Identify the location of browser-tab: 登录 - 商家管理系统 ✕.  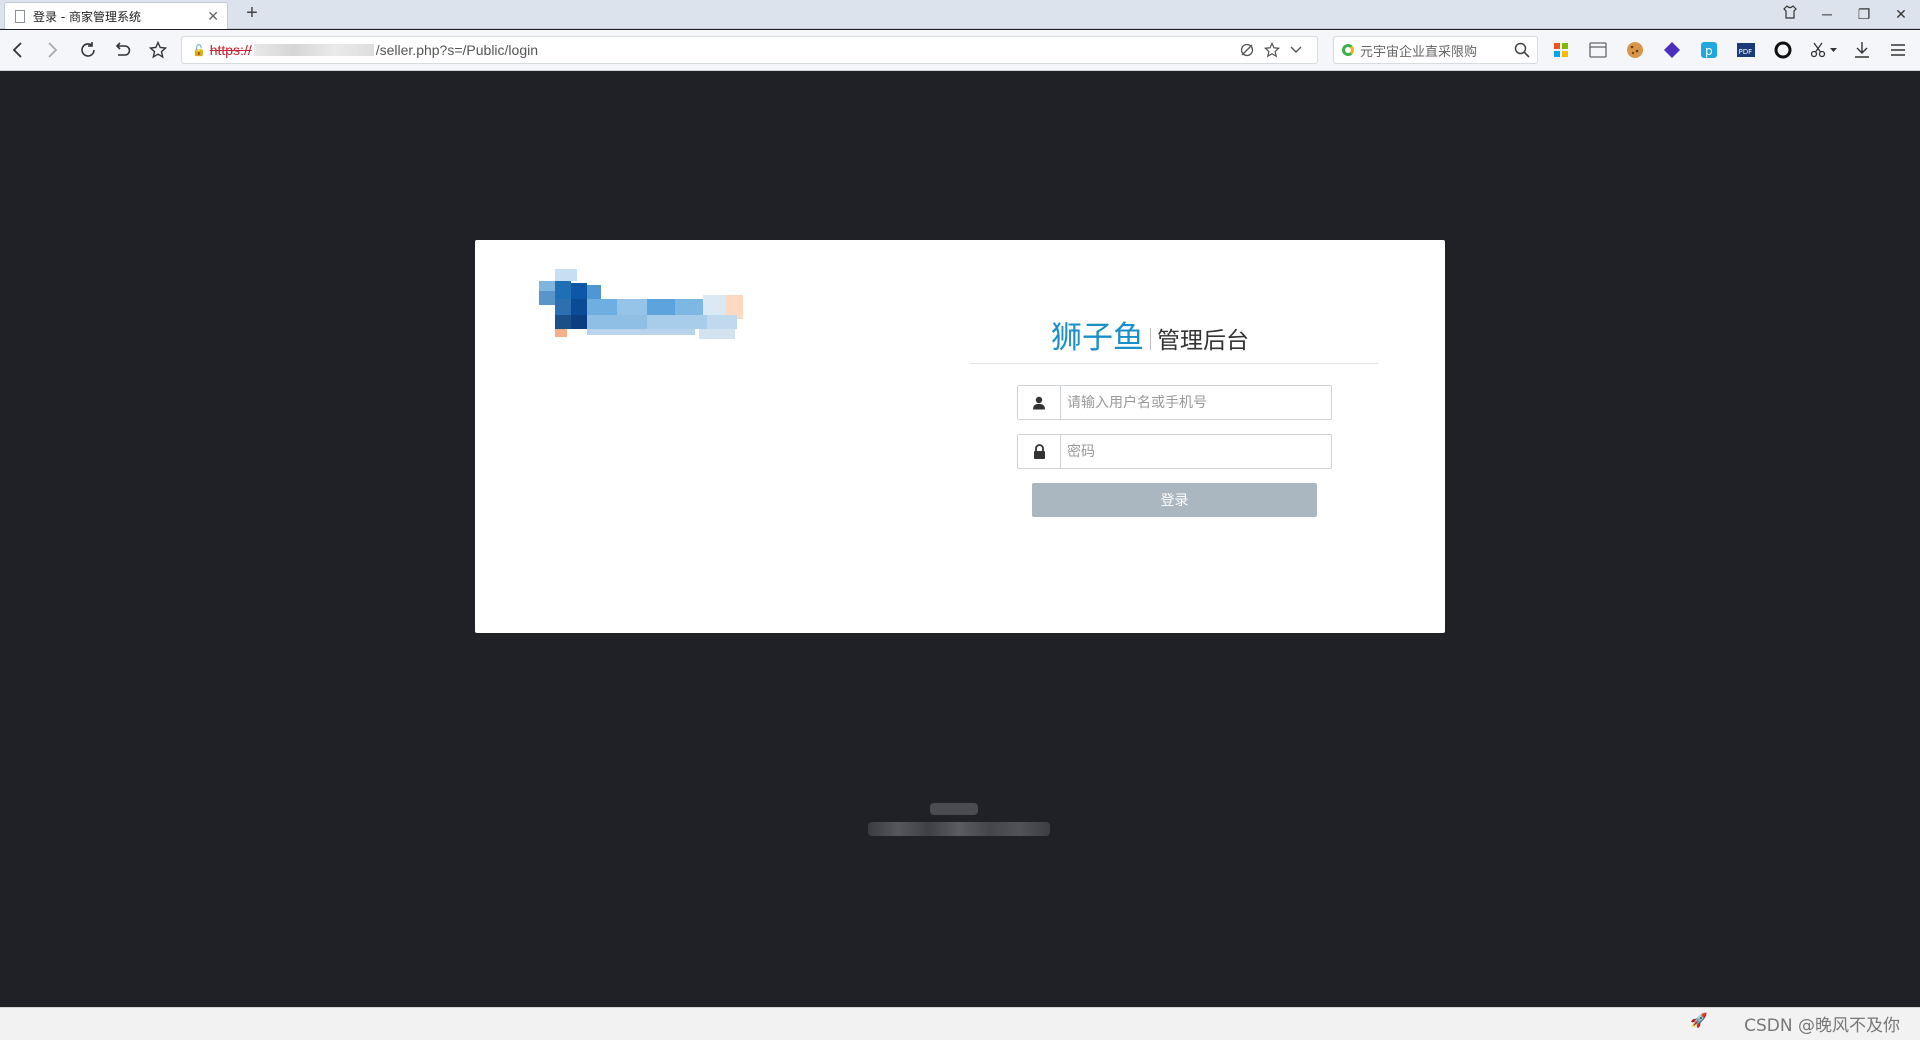
(116, 15).